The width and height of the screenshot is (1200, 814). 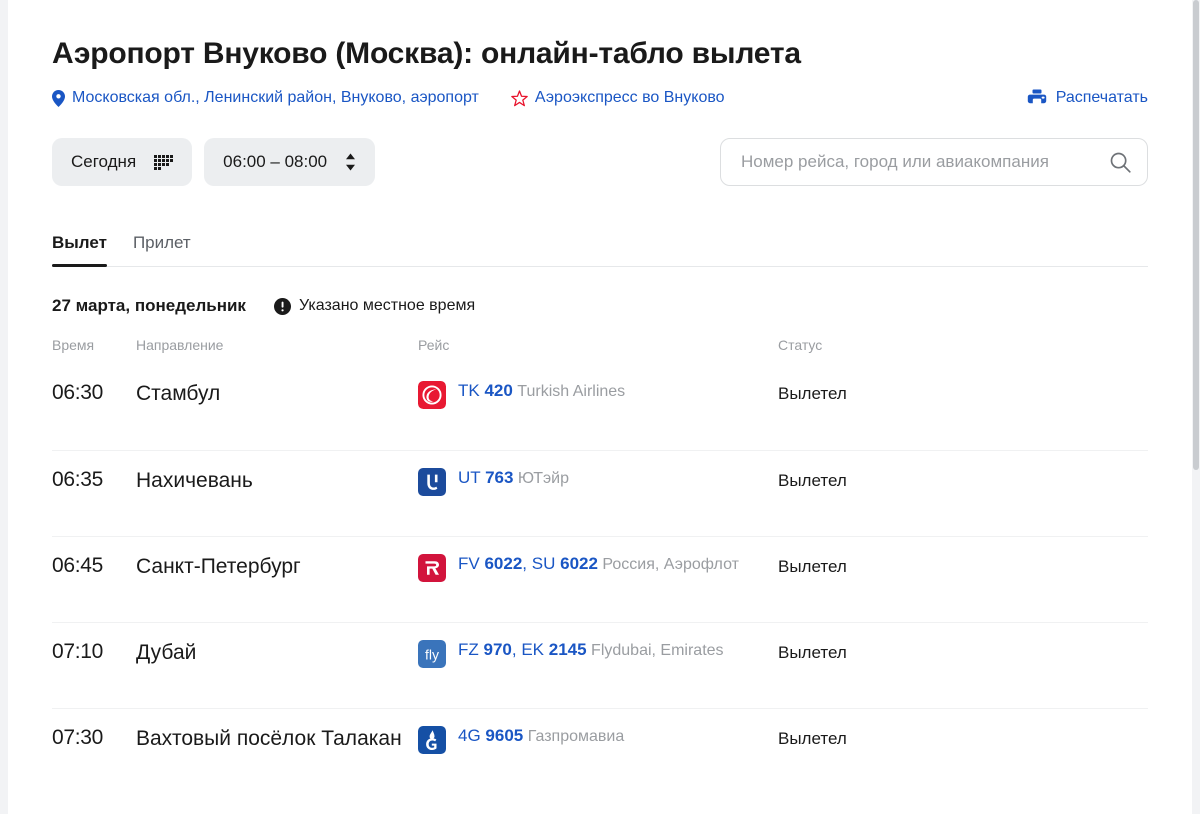 I want to click on flight-numbers: FZ 970, EK 2145, so click(x=522, y=649).